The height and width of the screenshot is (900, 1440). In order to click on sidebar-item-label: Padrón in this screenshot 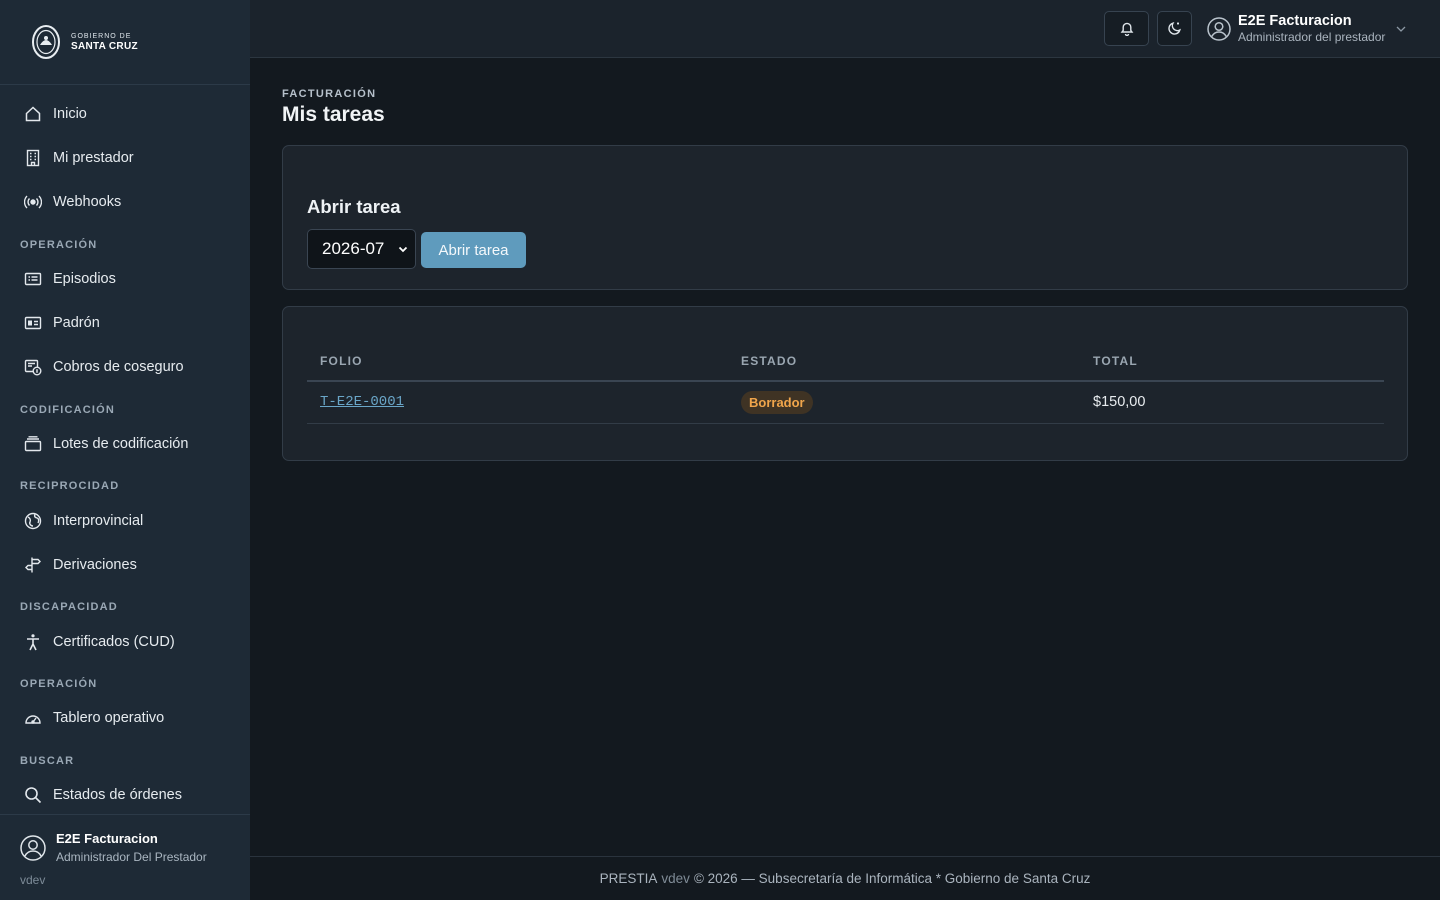, I will do `click(76, 323)`.